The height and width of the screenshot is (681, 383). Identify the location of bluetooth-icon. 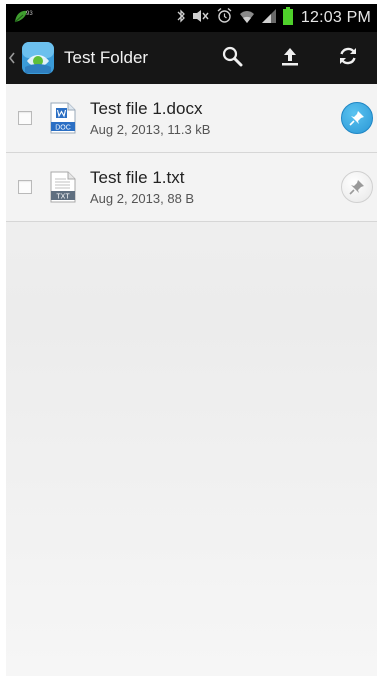
(181, 18).